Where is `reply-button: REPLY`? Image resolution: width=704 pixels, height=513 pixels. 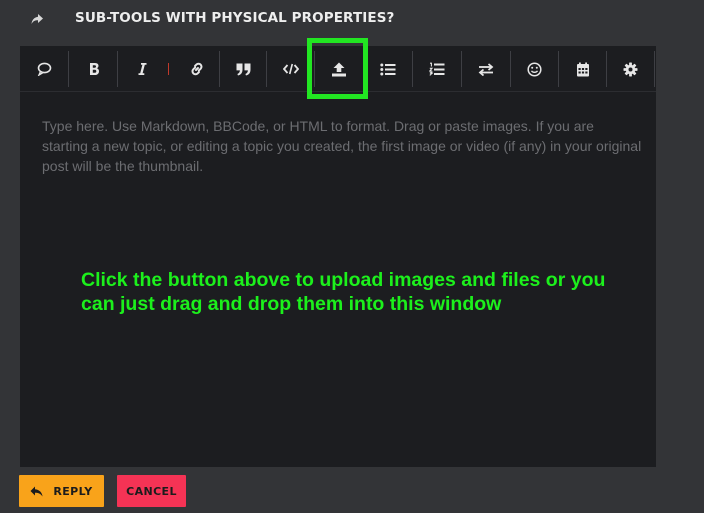
reply-button: REPLY is located at coordinates (61, 491).